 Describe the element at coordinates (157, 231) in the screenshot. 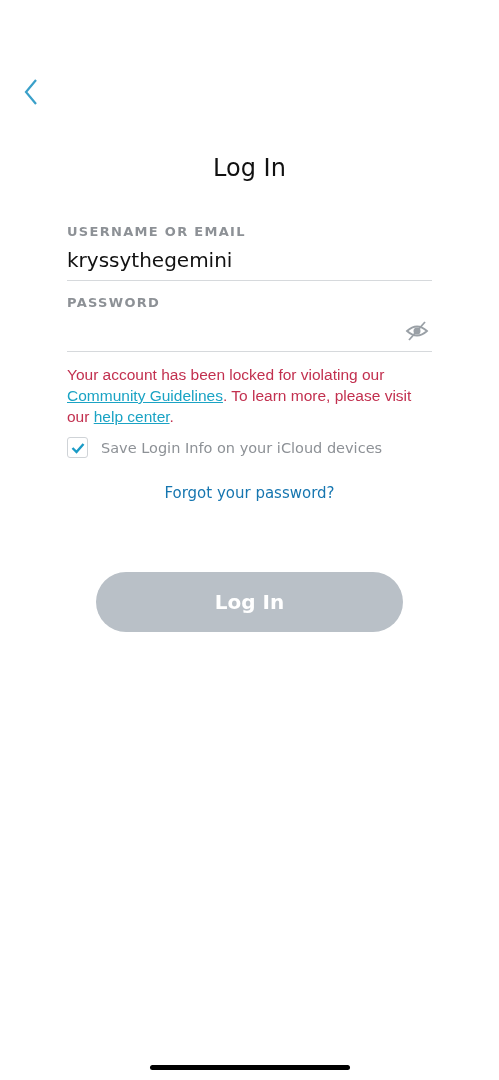

I see `field-label: USERNAME OR EMAIL` at that location.